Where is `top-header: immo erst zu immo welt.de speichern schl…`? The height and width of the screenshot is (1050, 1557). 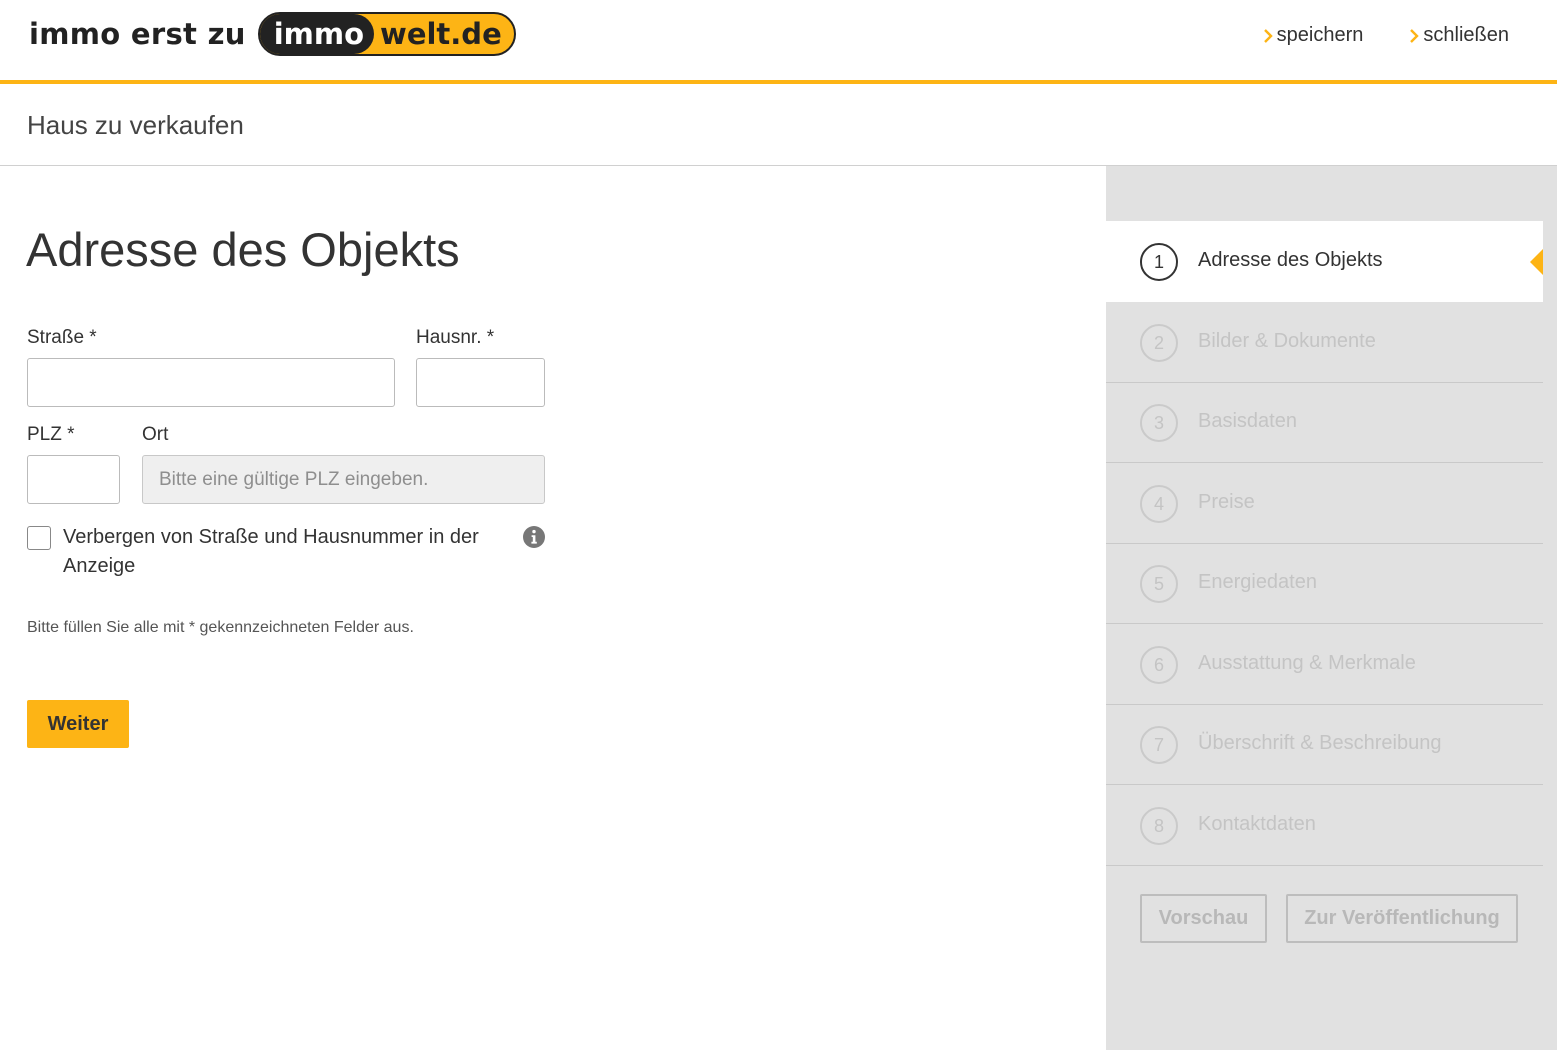
top-header: immo erst zu immo welt.de speichern schl… is located at coordinates (778, 42).